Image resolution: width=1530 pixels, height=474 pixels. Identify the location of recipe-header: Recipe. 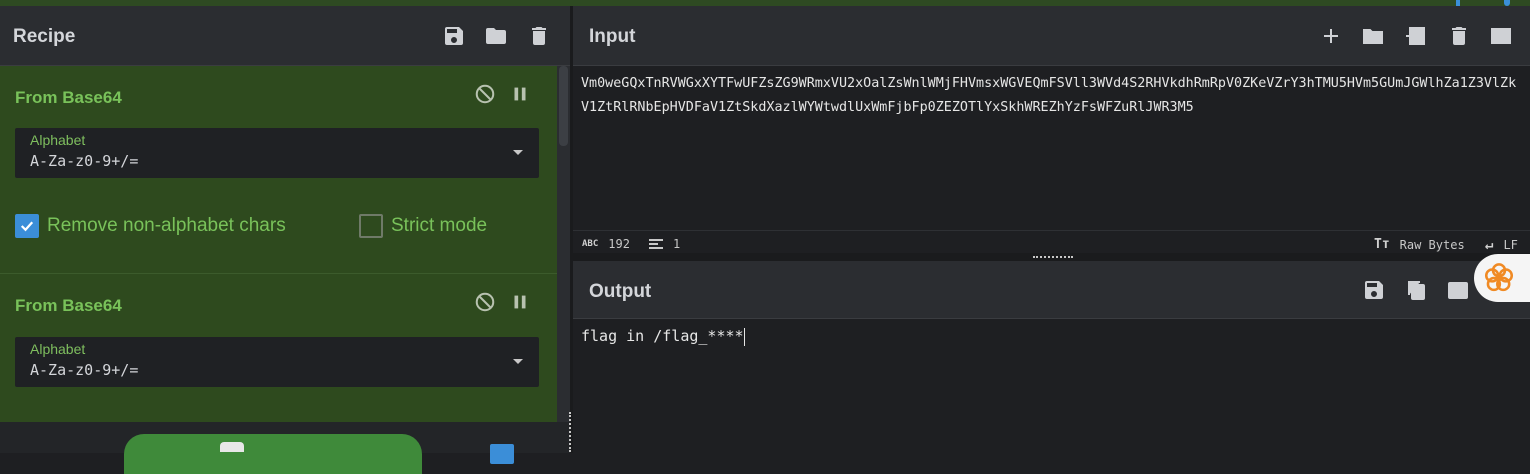
(285, 36).